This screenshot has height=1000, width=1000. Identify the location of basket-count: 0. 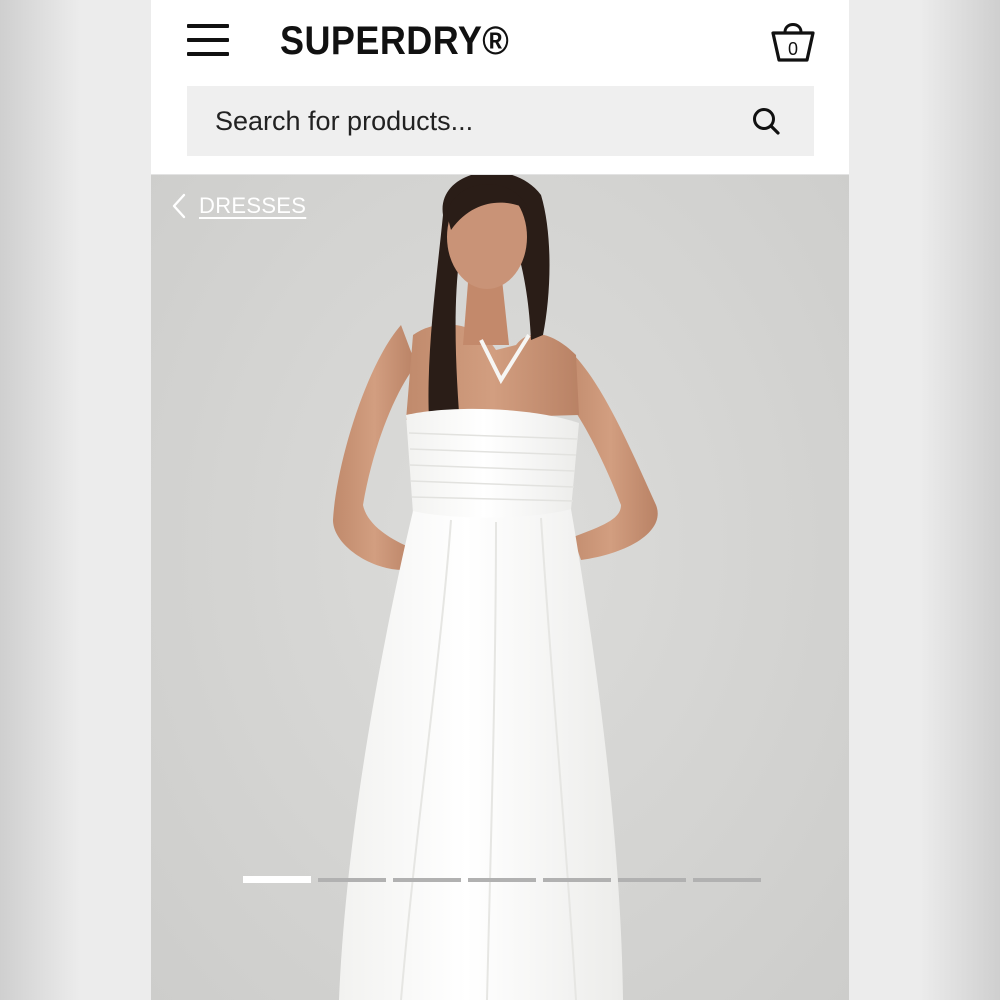
(792, 49).